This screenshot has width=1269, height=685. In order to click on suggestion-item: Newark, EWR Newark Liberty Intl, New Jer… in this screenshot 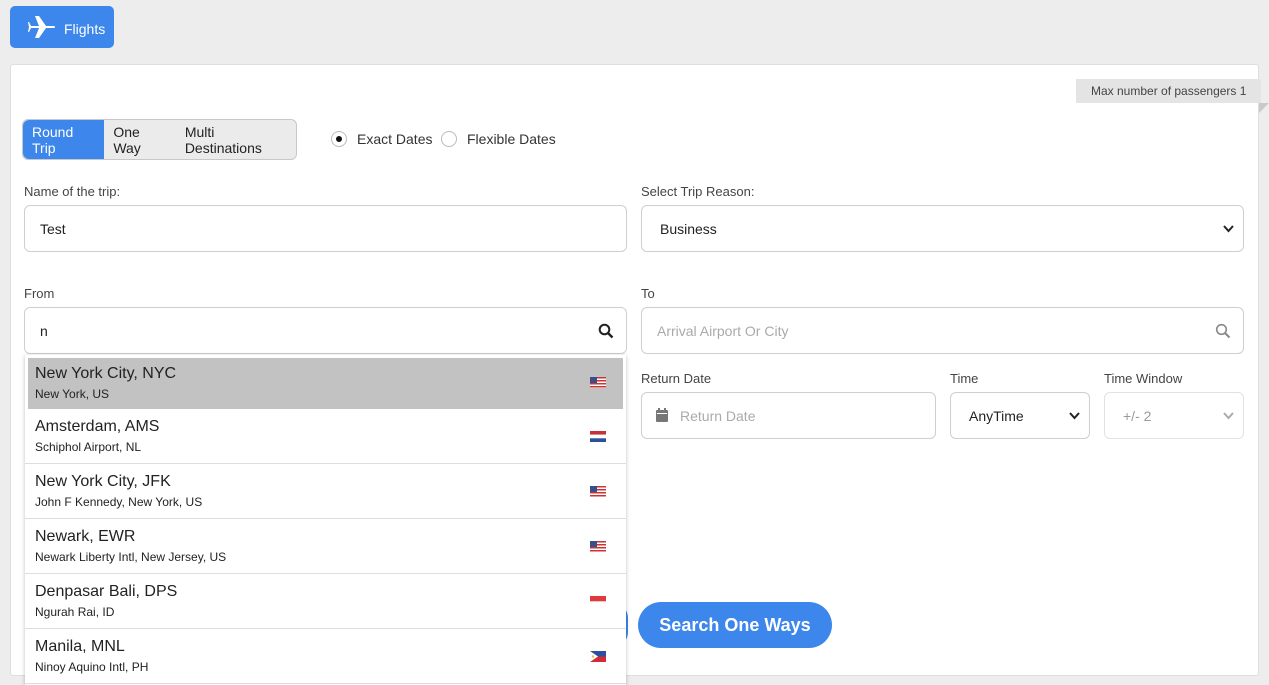, I will do `click(325, 546)`.